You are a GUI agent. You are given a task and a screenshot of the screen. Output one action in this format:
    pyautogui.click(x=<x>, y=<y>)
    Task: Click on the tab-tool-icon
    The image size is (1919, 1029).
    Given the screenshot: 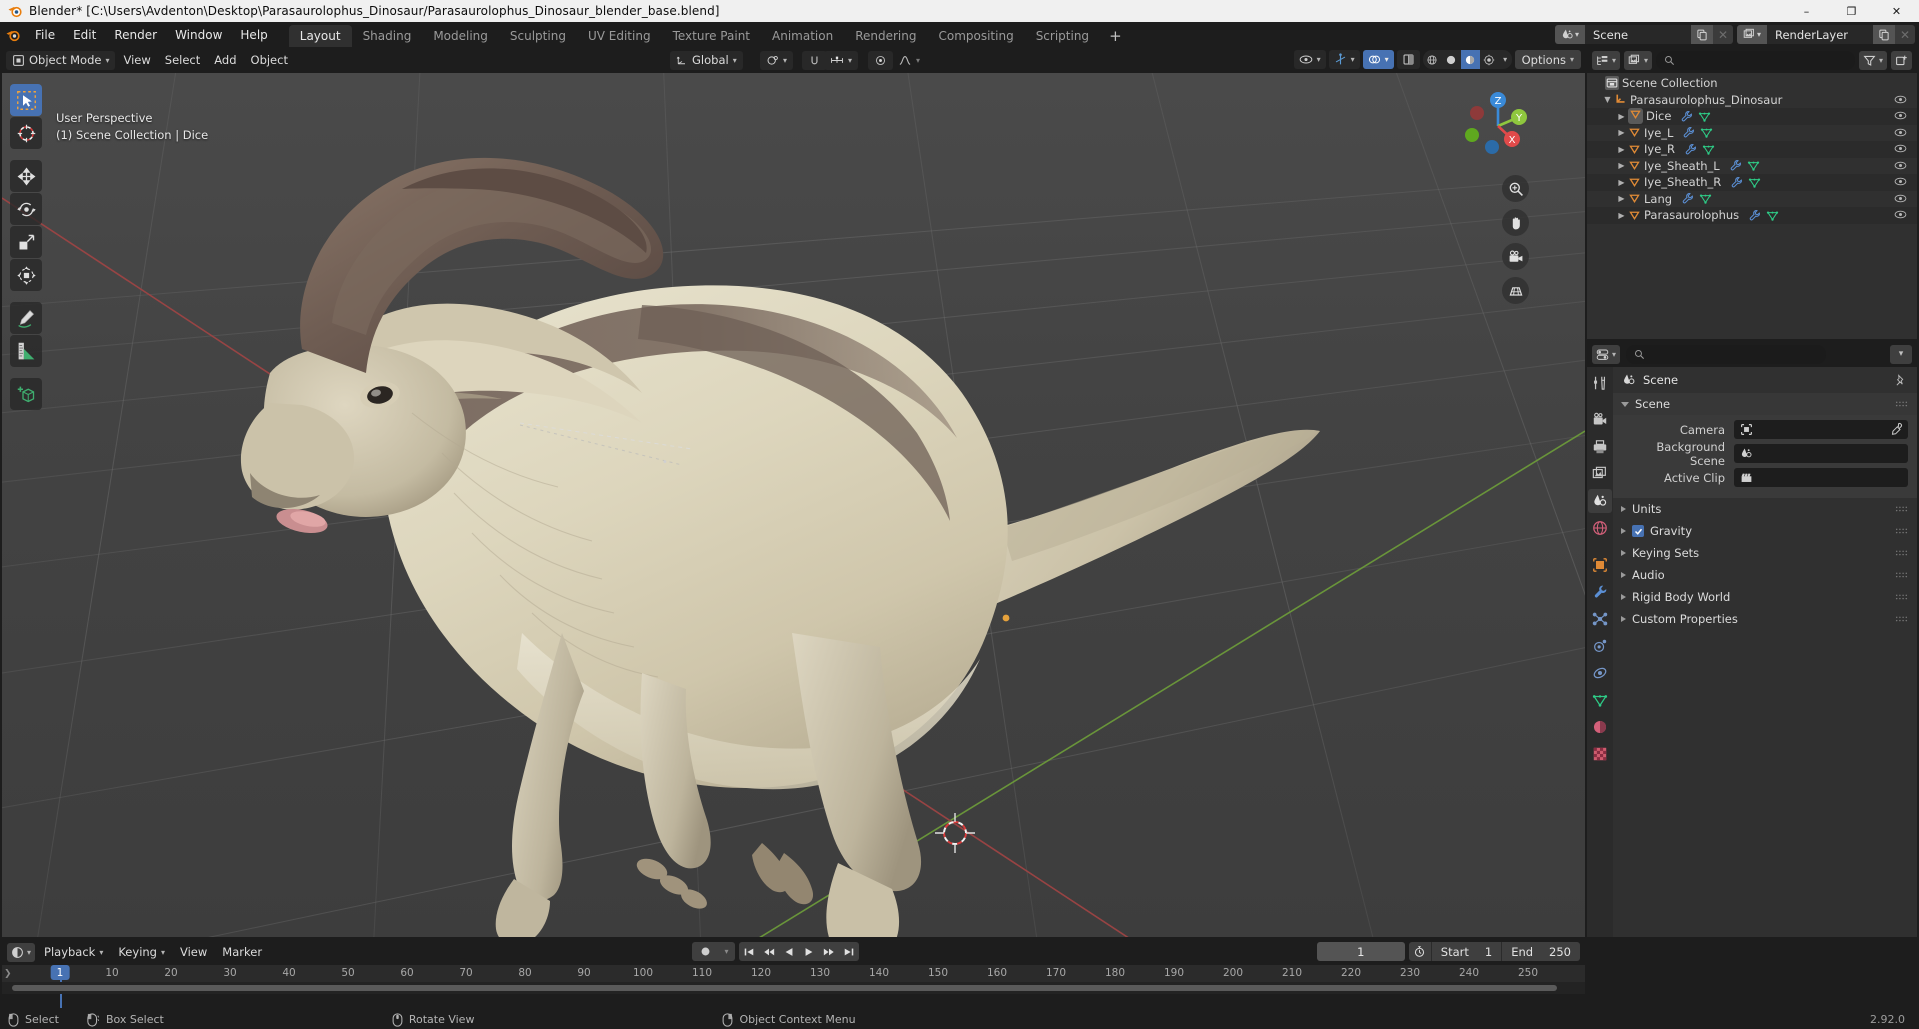 What is the action you would take?
    pyautogui.click(x=1600, y=383)
    